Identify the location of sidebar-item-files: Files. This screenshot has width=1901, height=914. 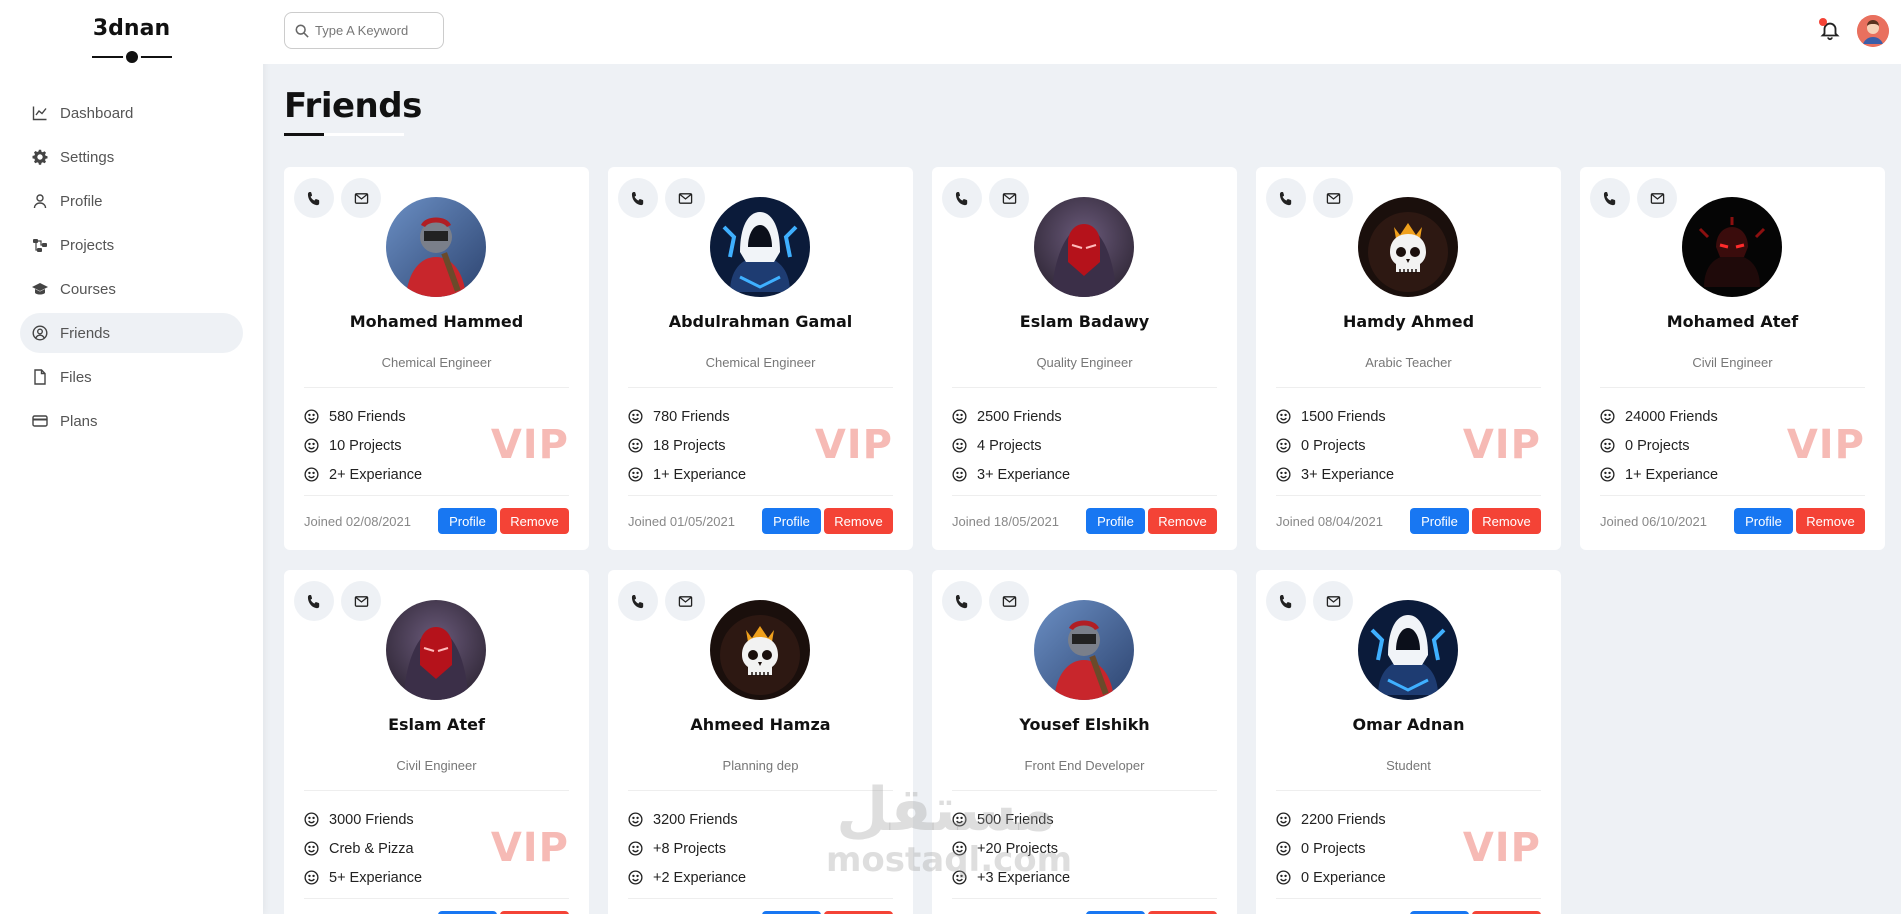
(131, 377).